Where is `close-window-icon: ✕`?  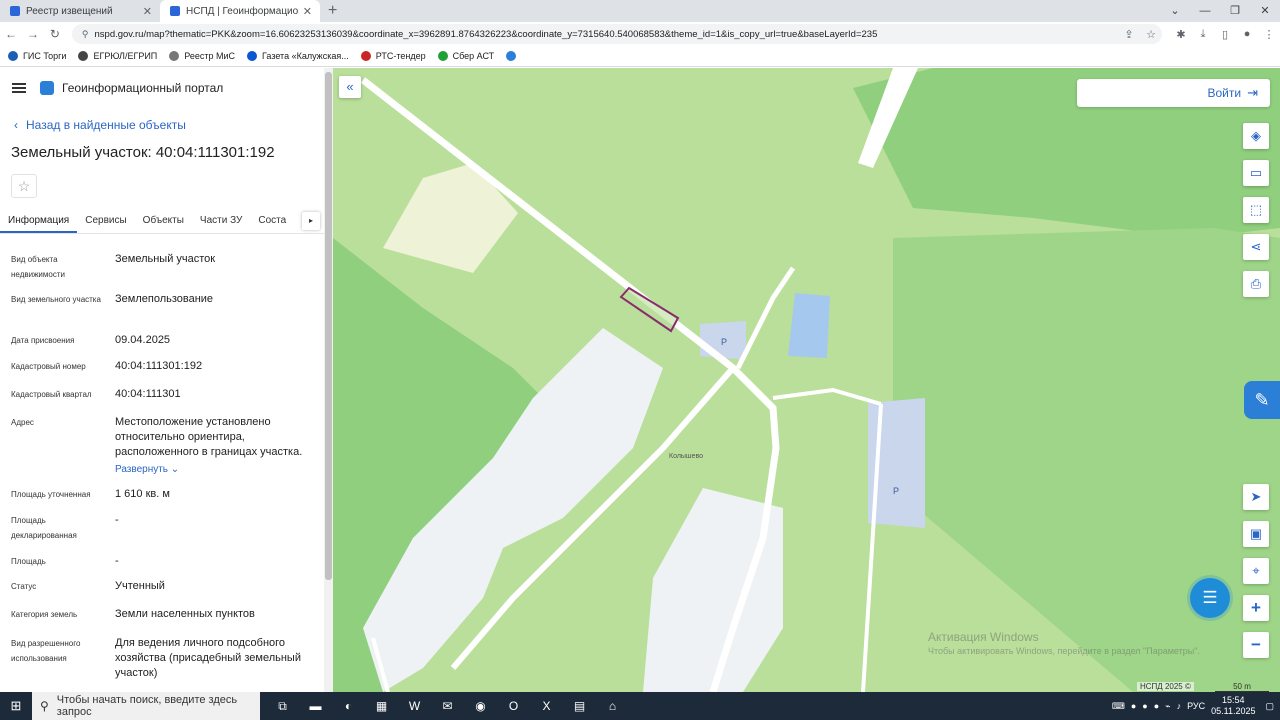 close-window-icon: ✕ is located at coordinates (1265, 11).